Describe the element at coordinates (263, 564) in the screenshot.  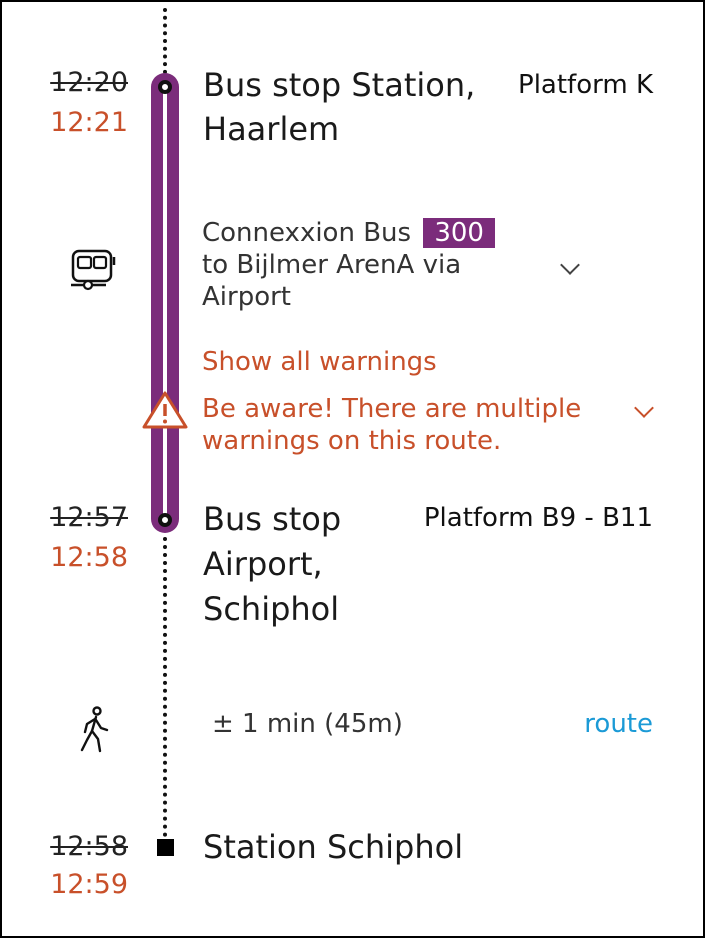
I see `stop-2-name-line2: Airport,` at that location.